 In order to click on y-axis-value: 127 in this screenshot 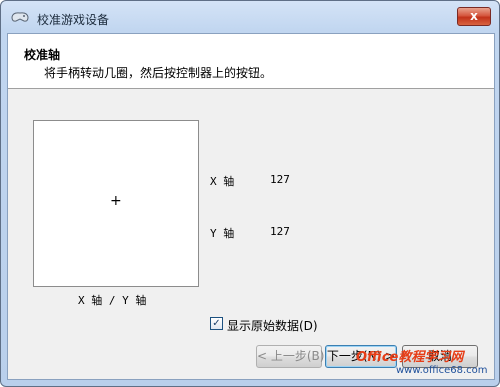, I will do `click(280, 231)`.